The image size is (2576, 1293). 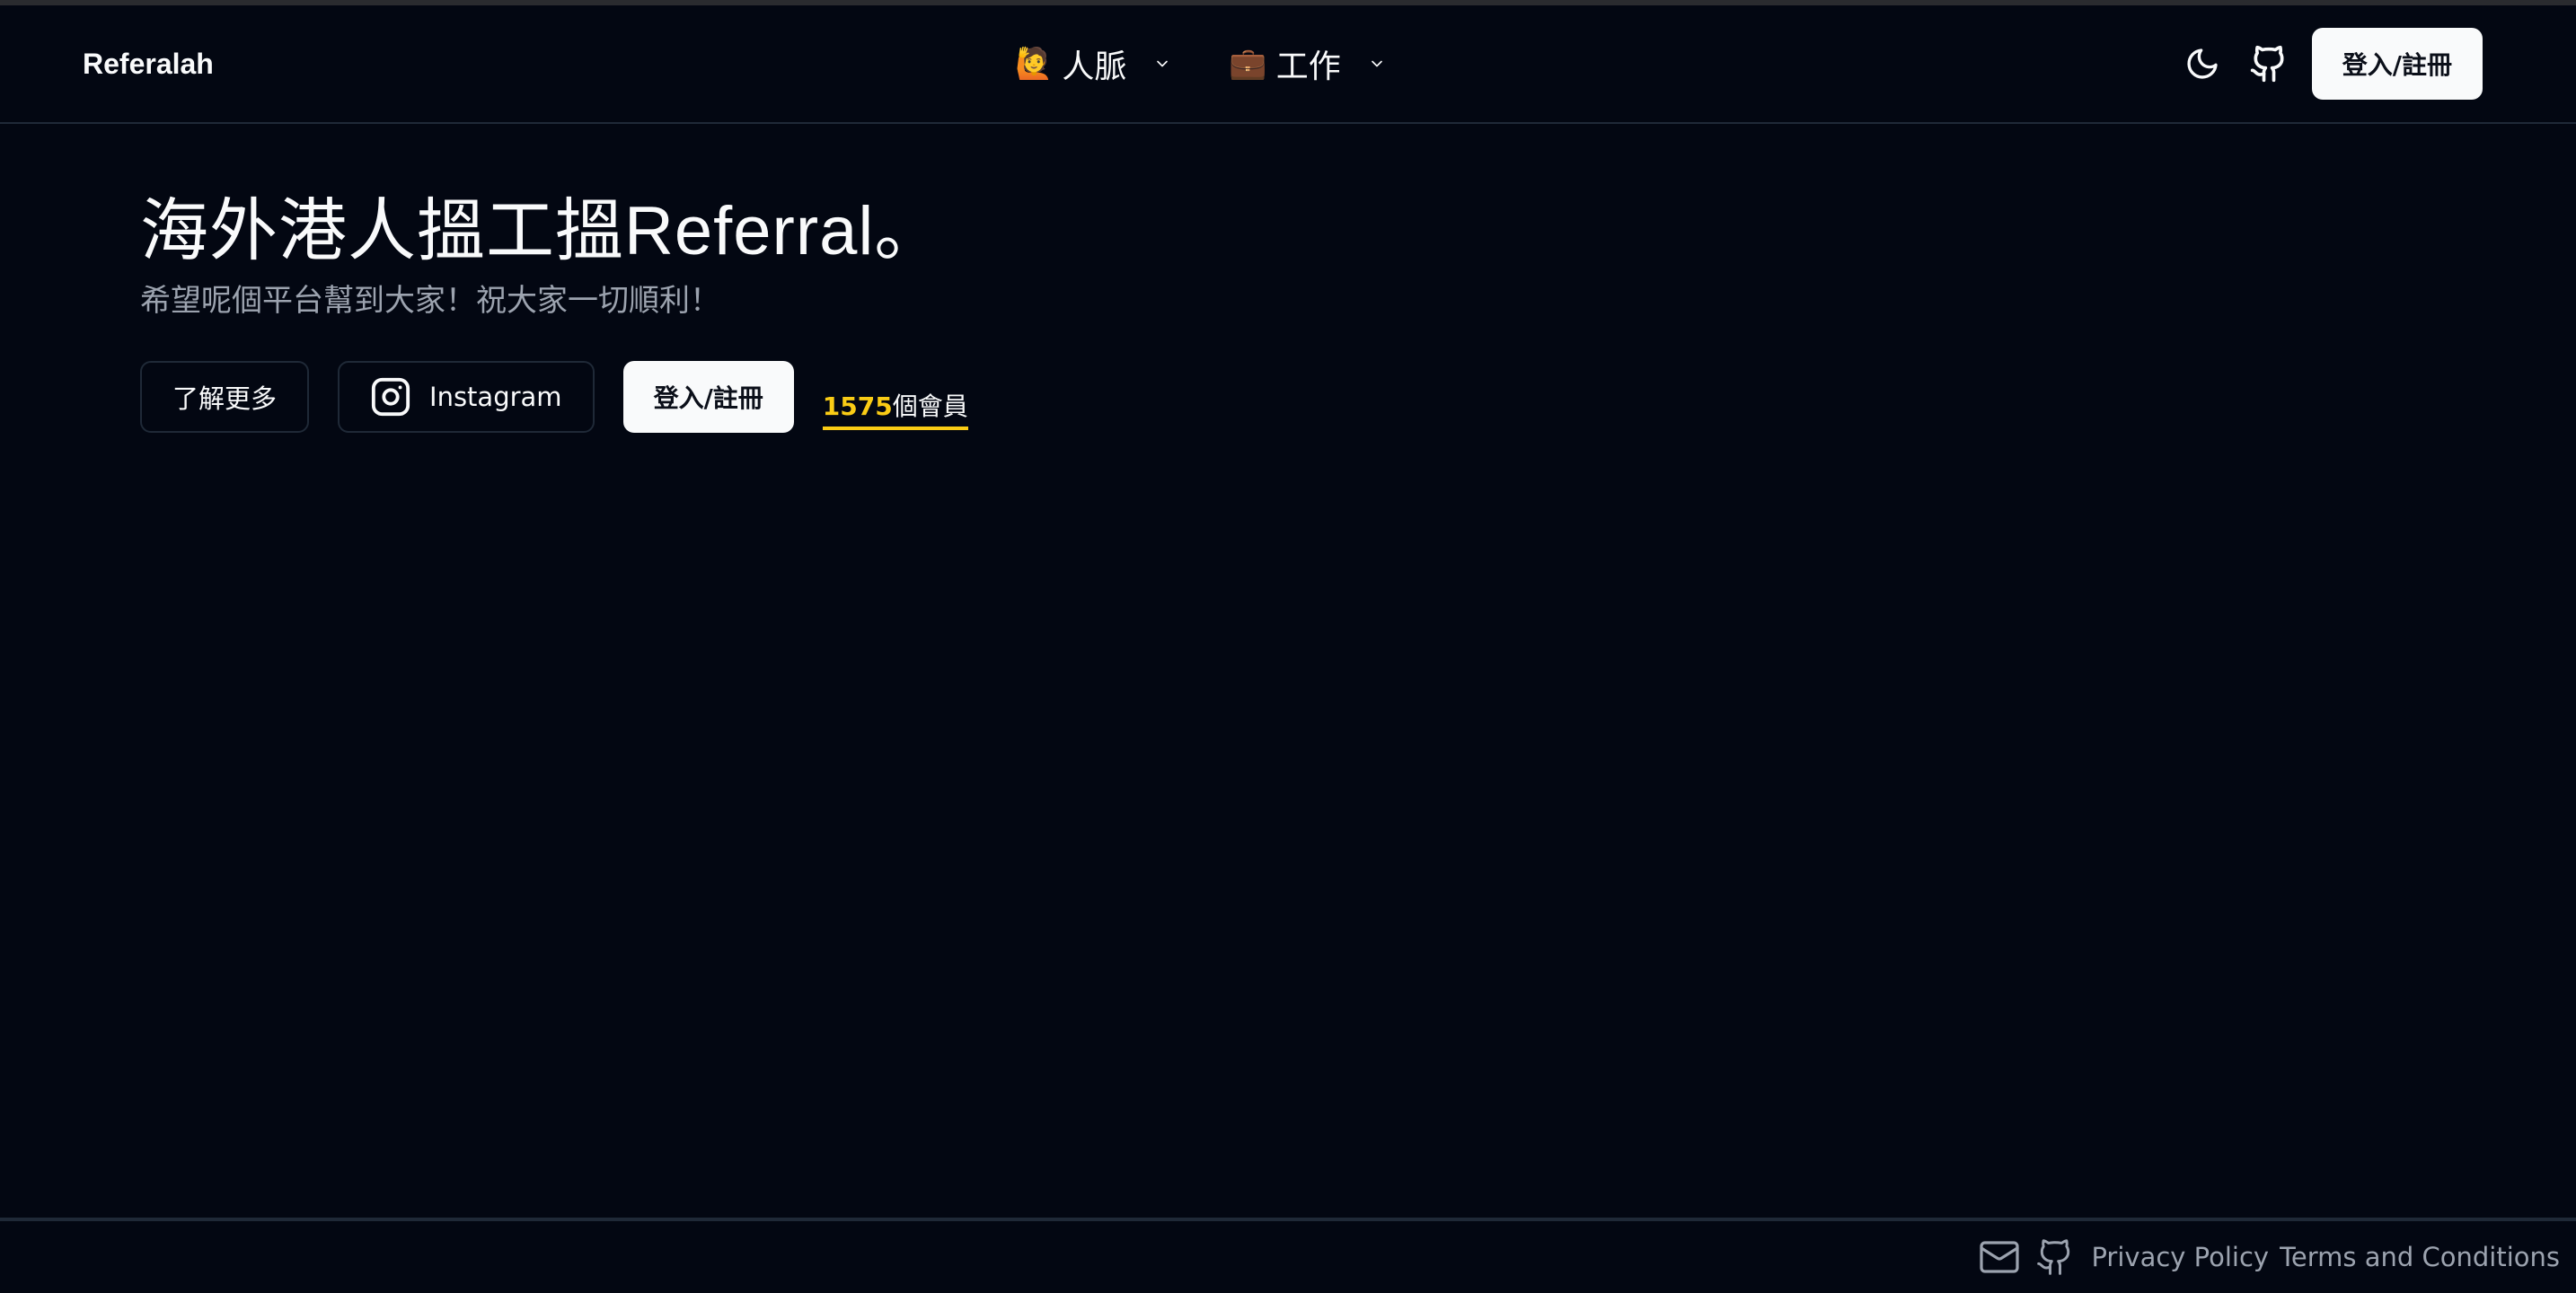 What do you see at coordinates (1200, 64) in the screenshot?
I see `main-nav: 🙋 人脈 💼 工作` at bounding box center [1200, 64].